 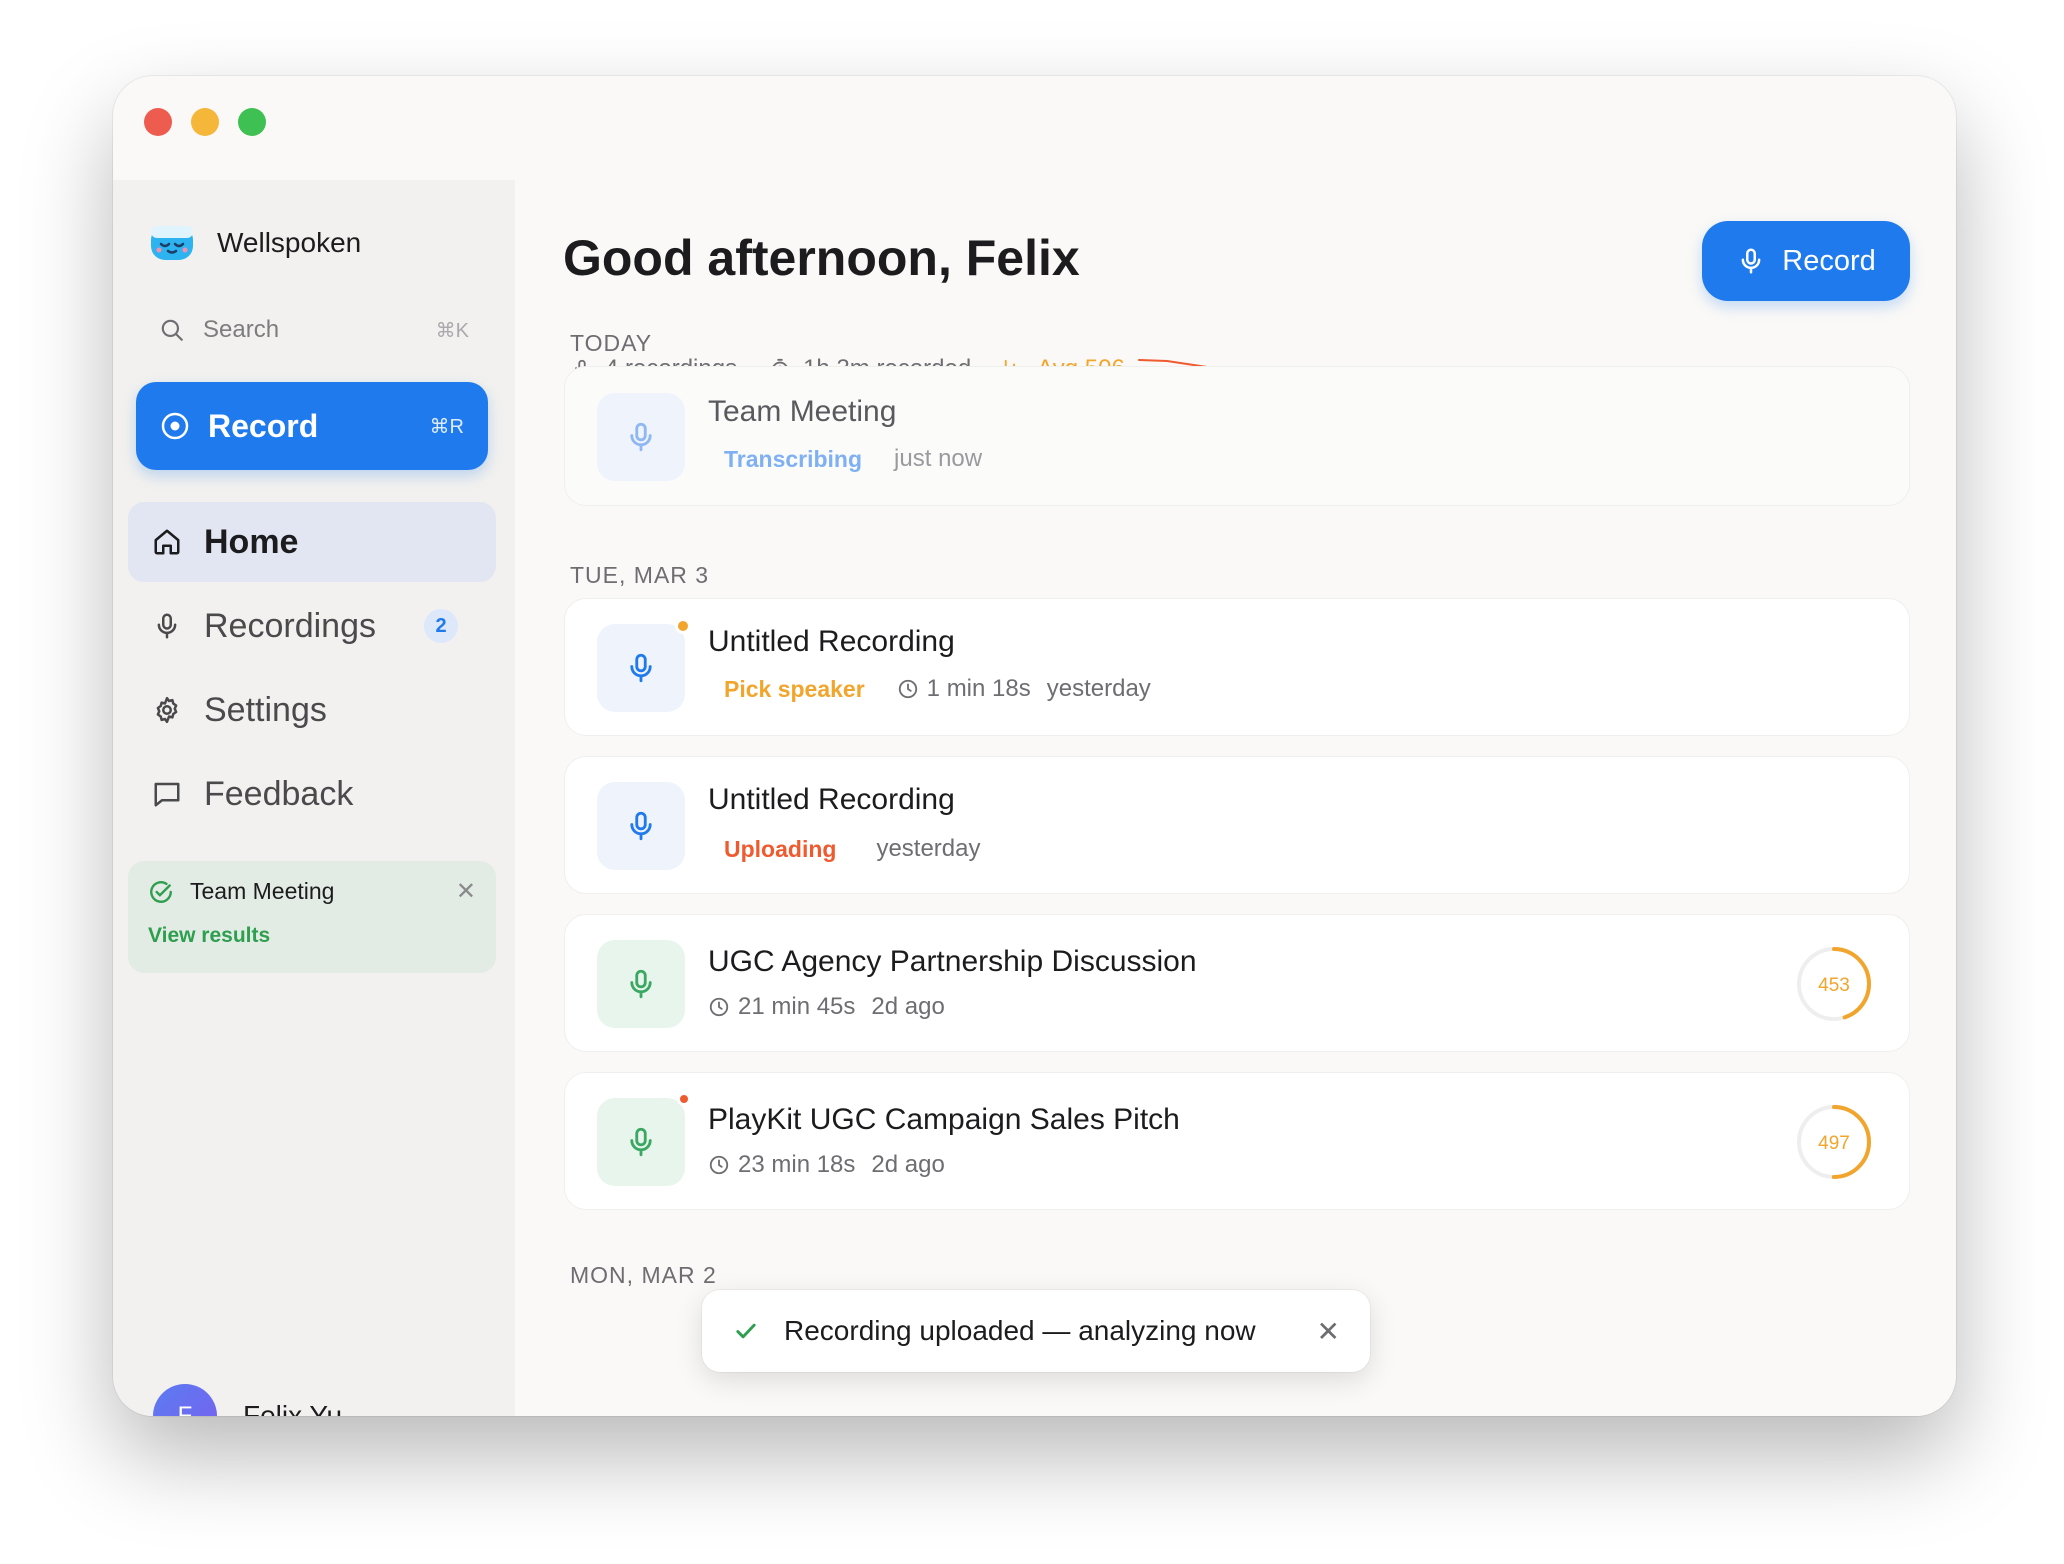 I want to click on minimize-window-button, so click(x=205, y=122).